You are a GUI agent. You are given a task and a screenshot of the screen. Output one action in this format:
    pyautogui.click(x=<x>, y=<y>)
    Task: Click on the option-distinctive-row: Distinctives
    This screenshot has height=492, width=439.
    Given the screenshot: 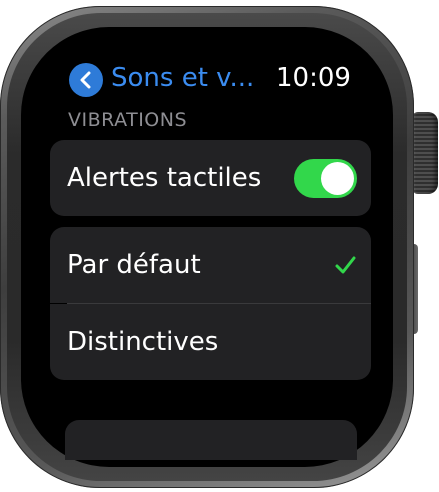 What is the action you would take?
    pyautogui.click(x=210, y=342)
    